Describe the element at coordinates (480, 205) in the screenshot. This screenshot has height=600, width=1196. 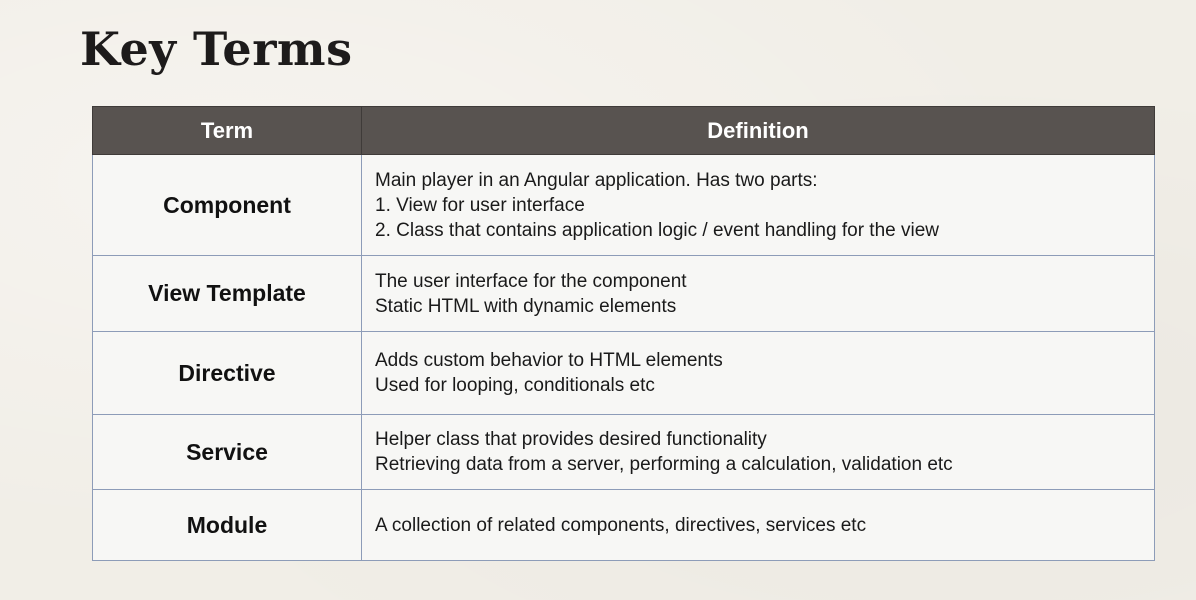
I see `definition-line: 1. View for user interface` at that location.